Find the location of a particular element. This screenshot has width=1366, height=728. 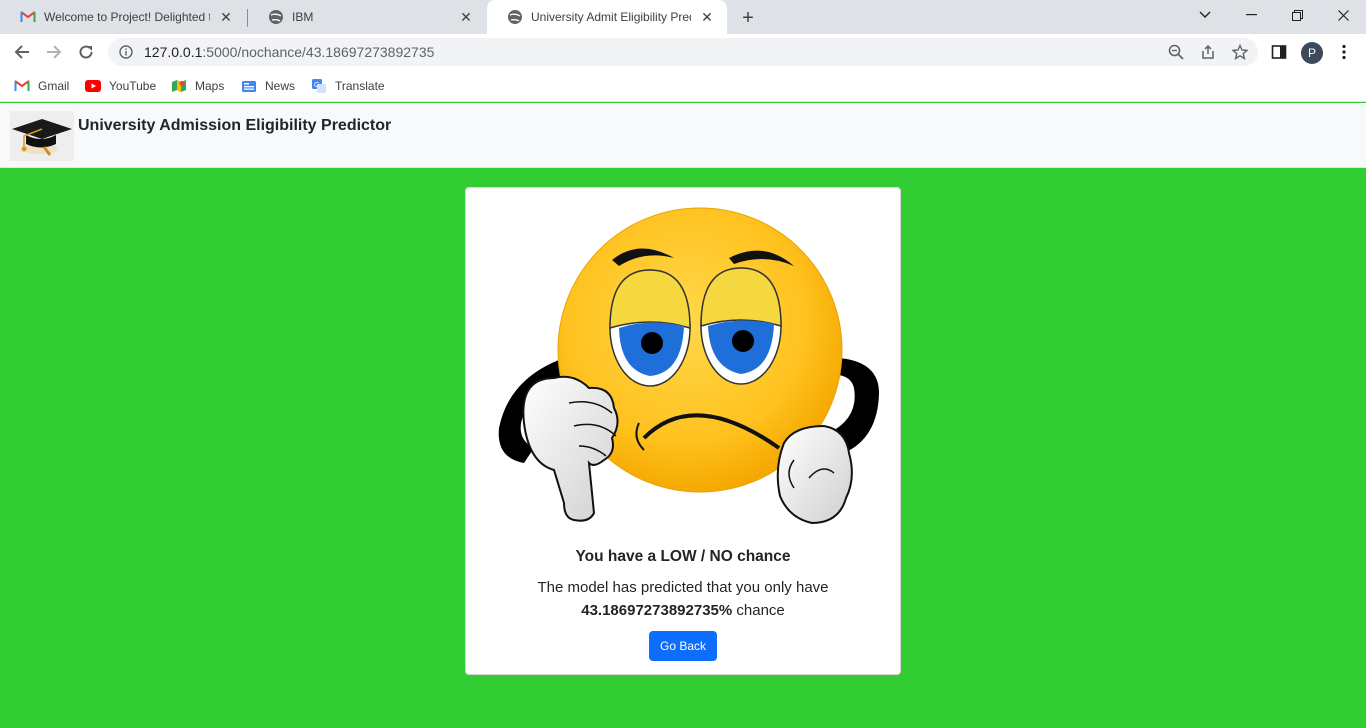

close-window-button is located at coordinates (1343, 15).